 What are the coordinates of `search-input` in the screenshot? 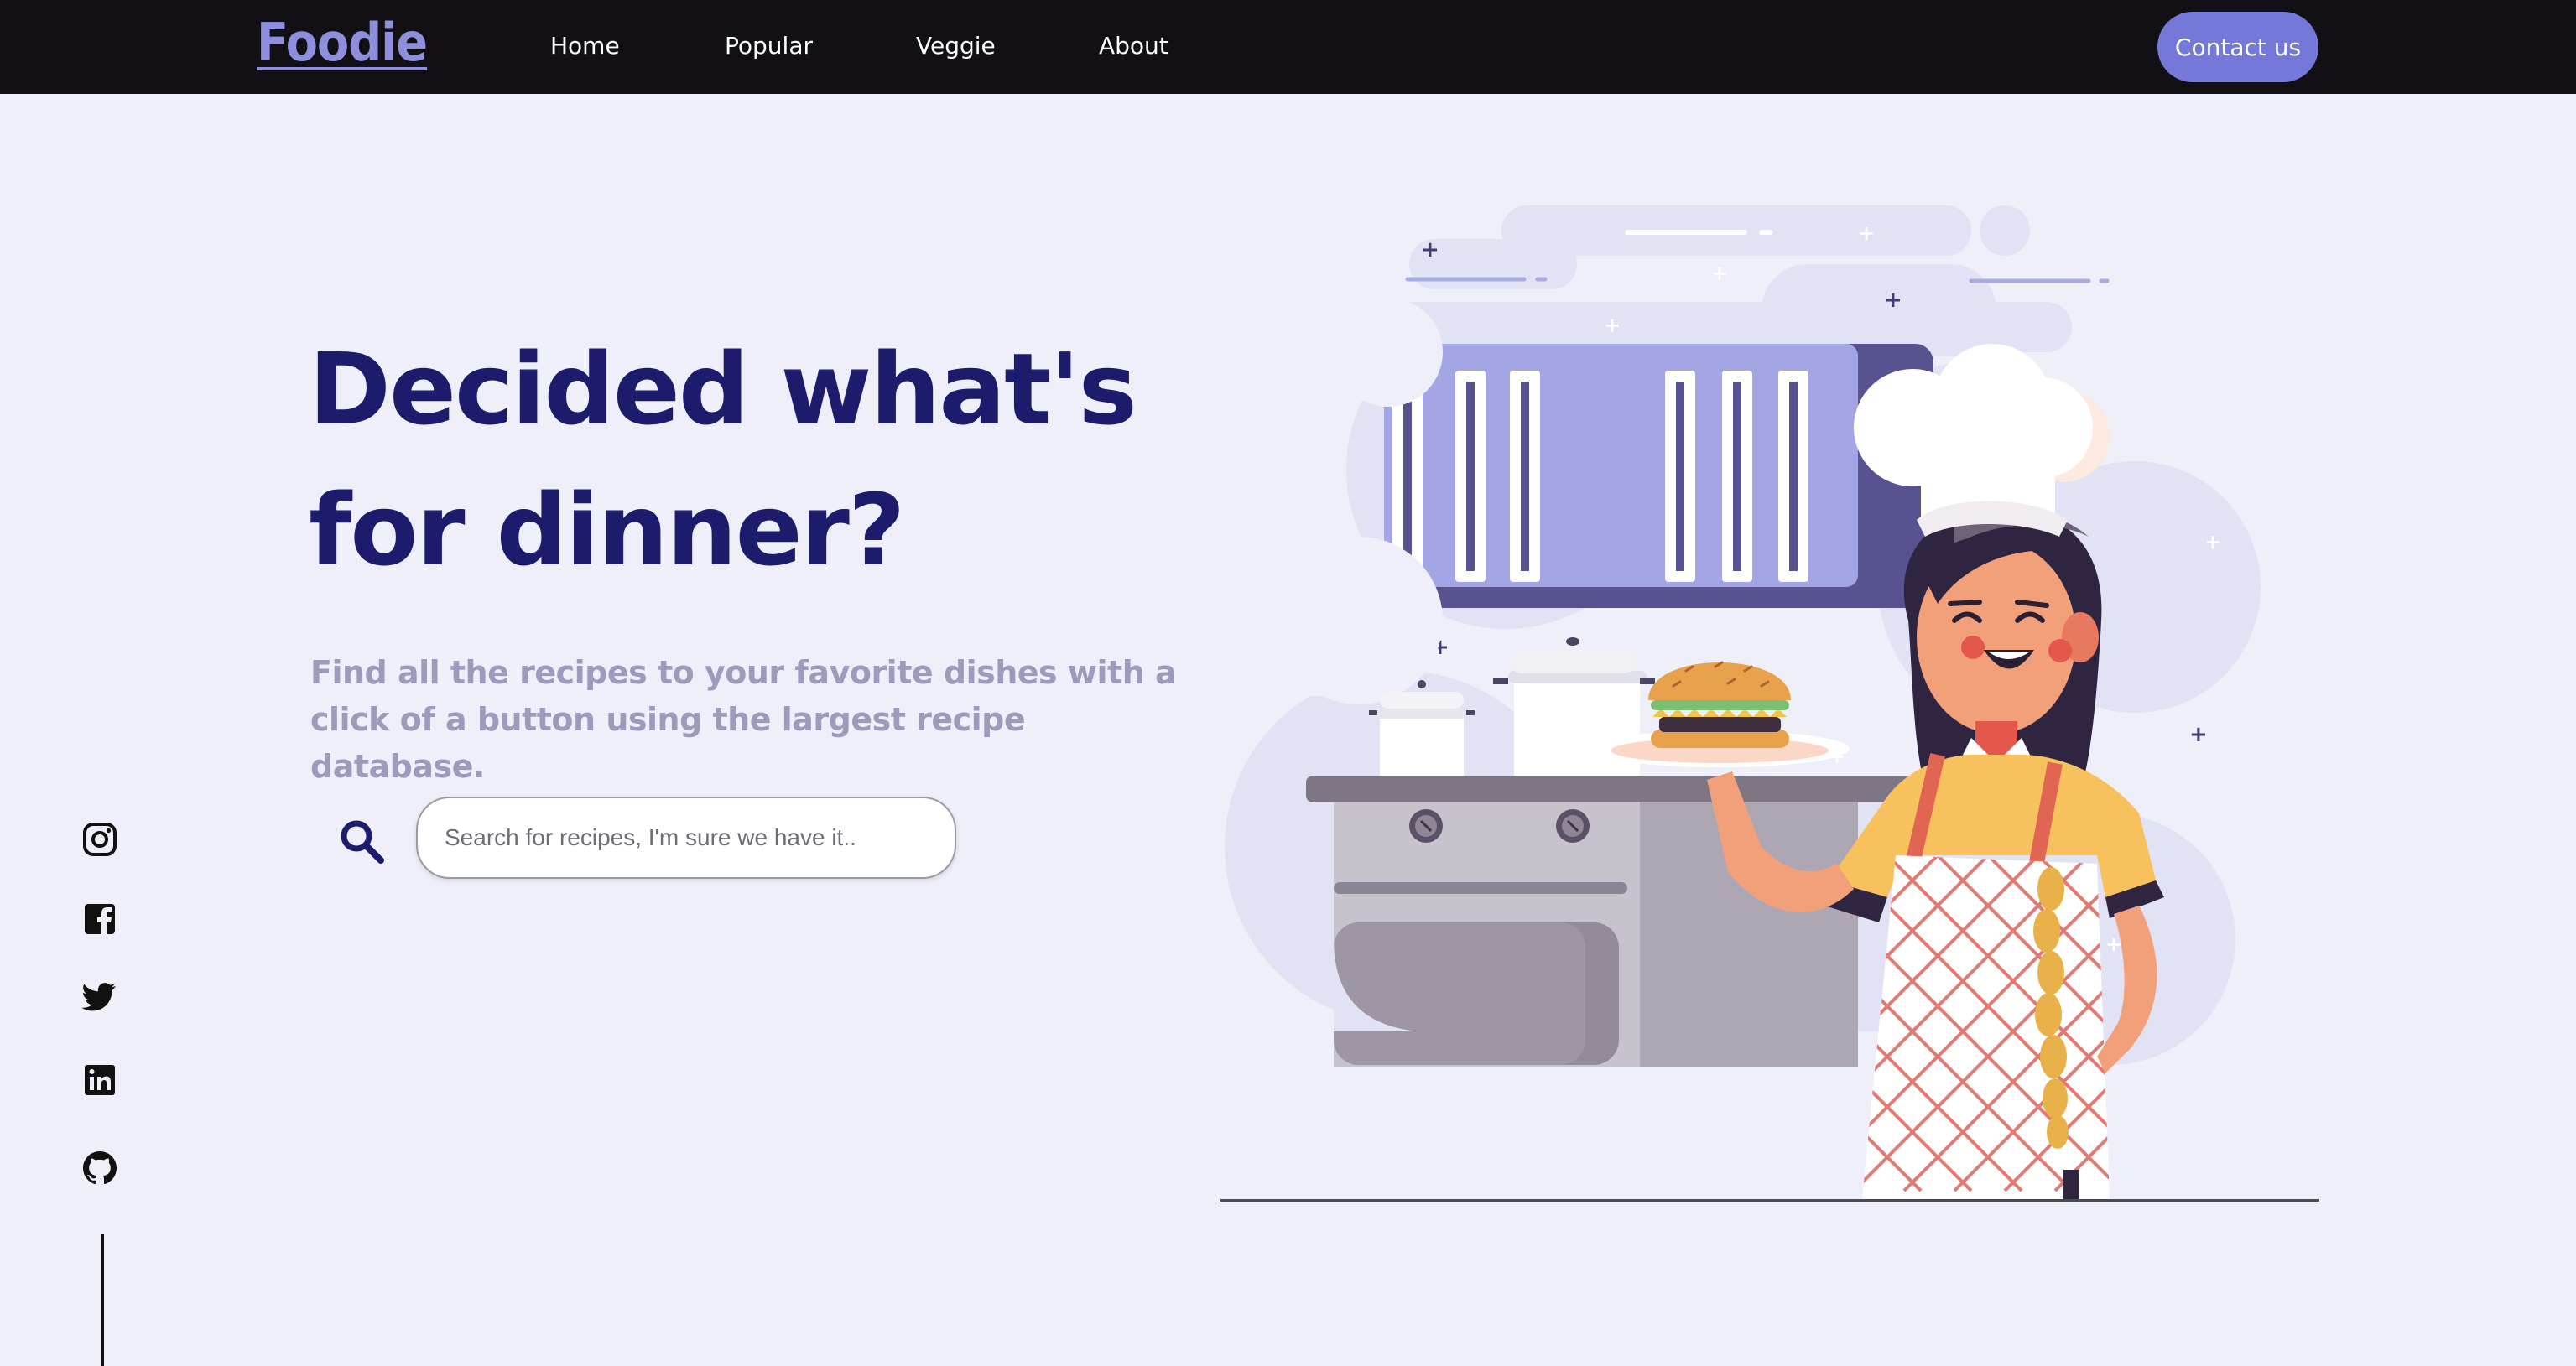 It's located at (686, 838).